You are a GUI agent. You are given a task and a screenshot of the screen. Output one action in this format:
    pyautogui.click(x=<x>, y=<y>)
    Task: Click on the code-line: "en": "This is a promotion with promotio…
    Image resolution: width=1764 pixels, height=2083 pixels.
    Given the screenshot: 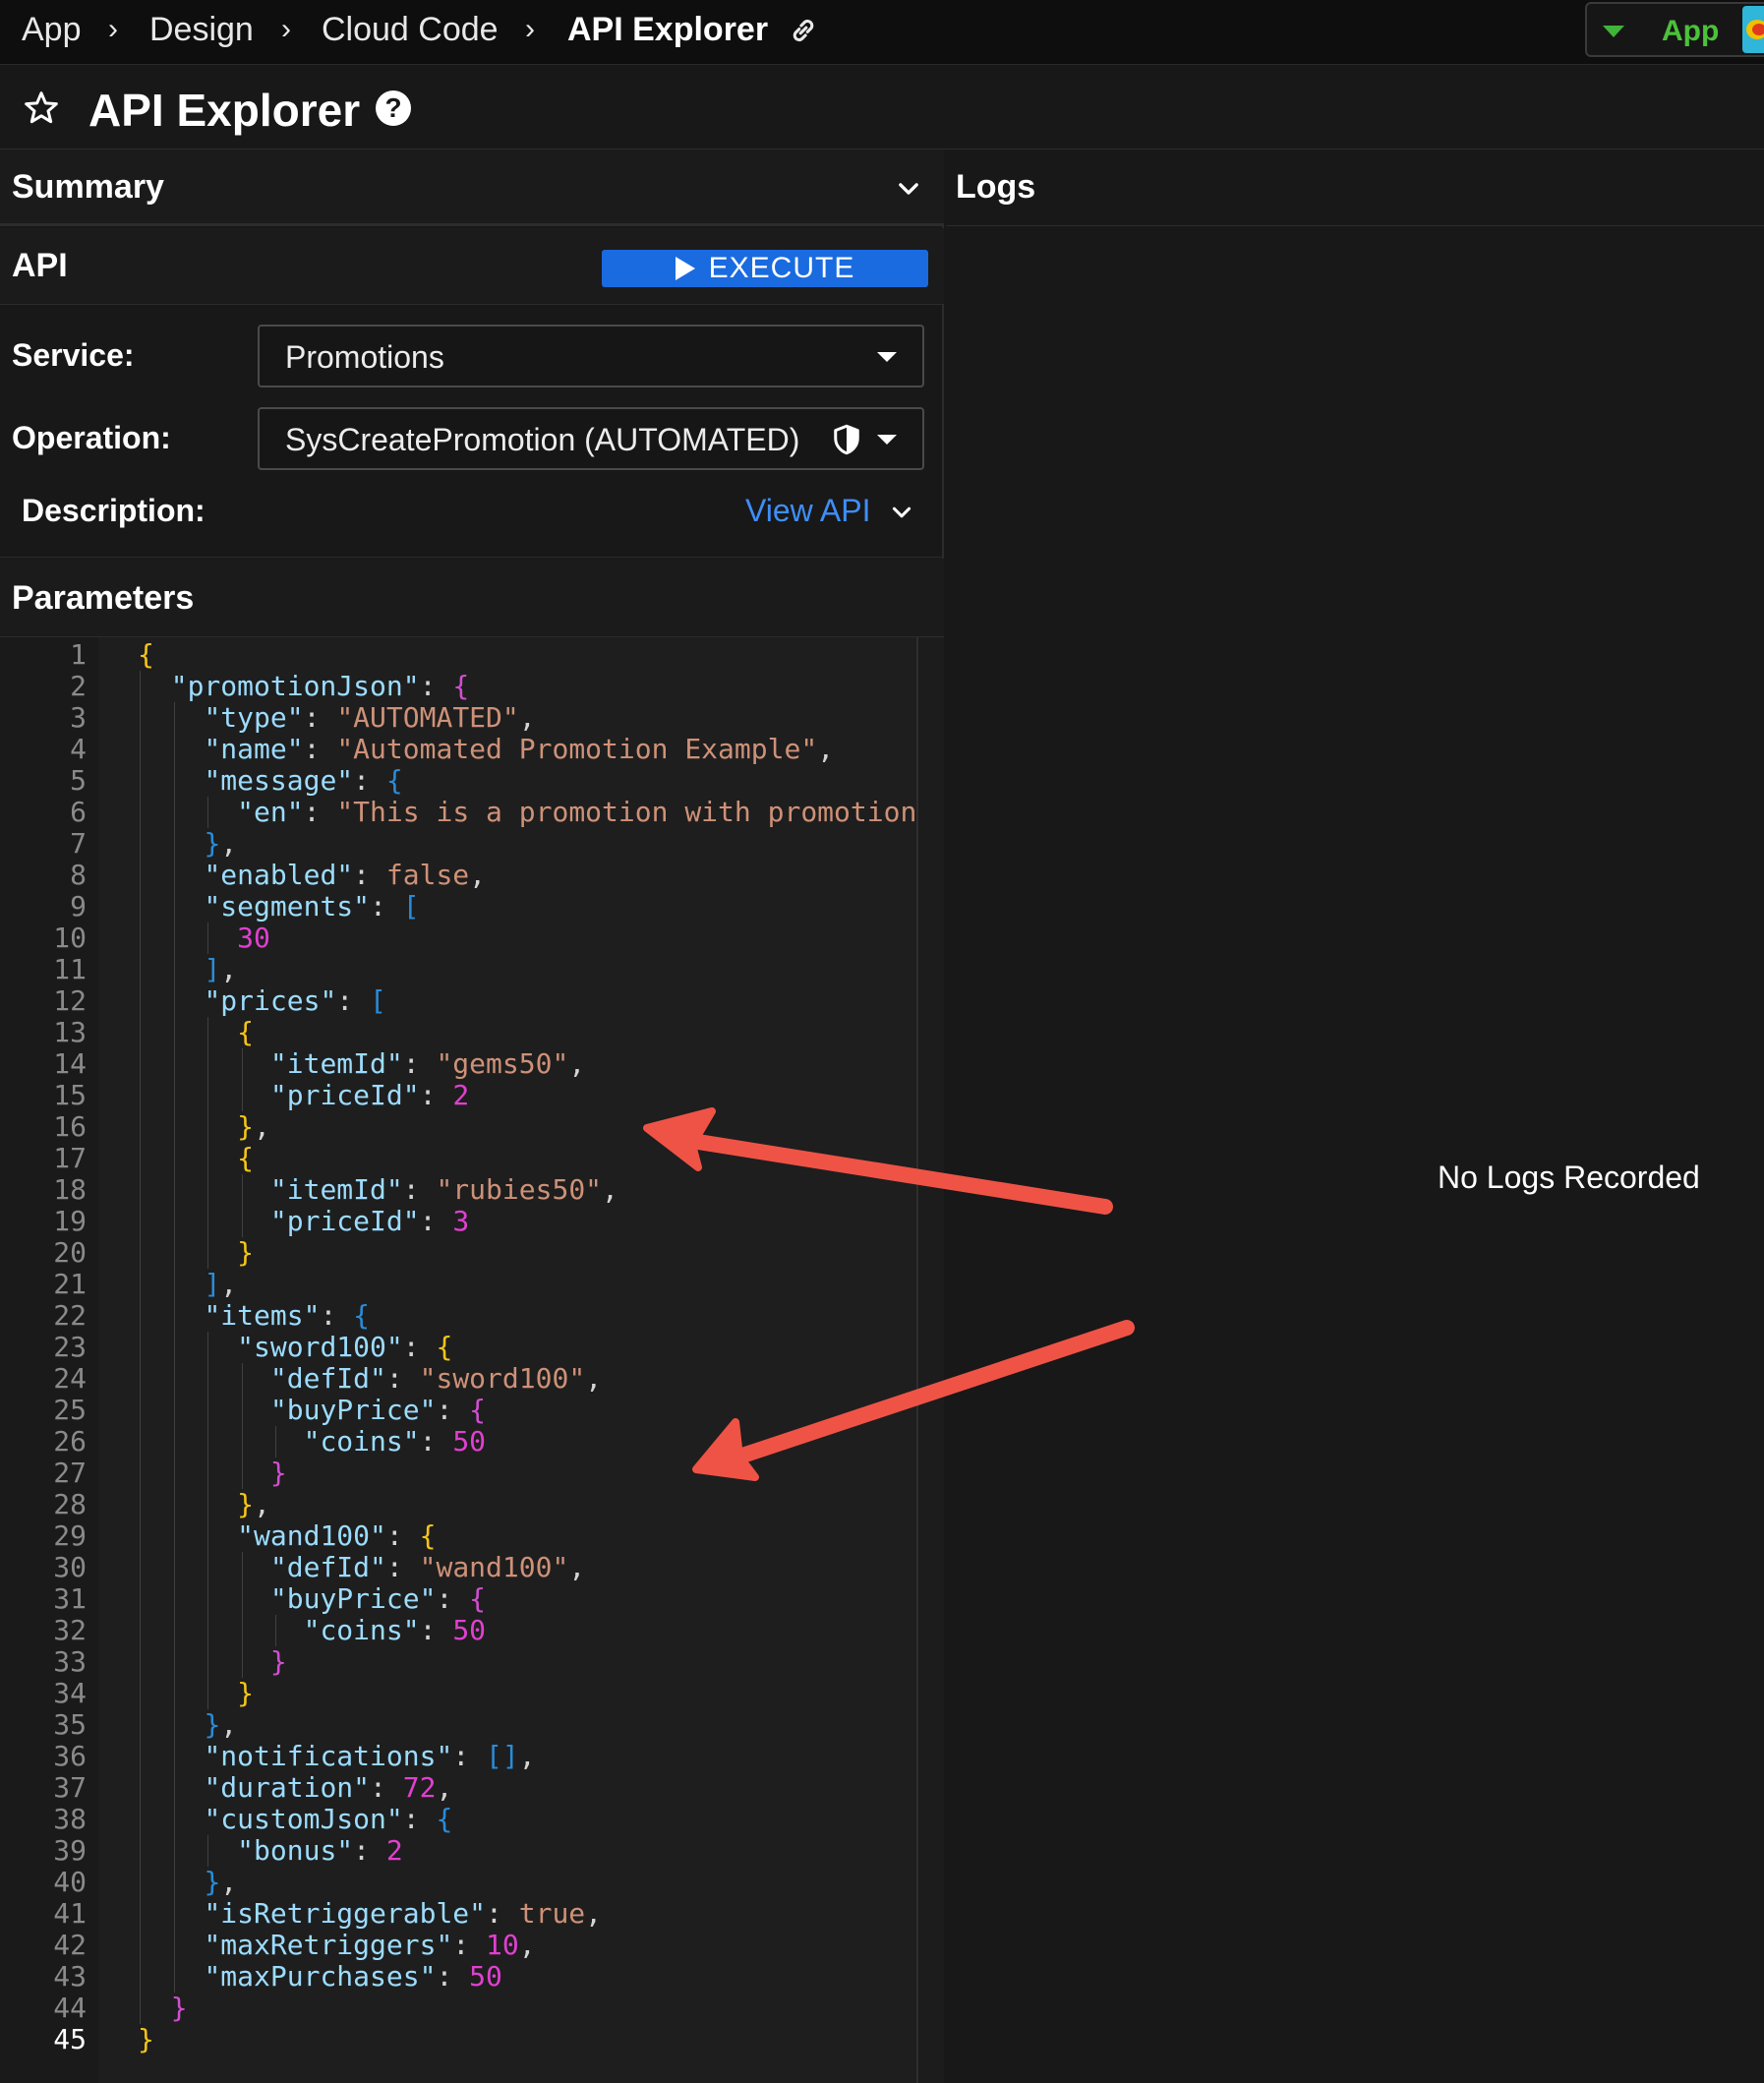 What is the action you would take?
    pyautogui.click(x=535, y=813)
    